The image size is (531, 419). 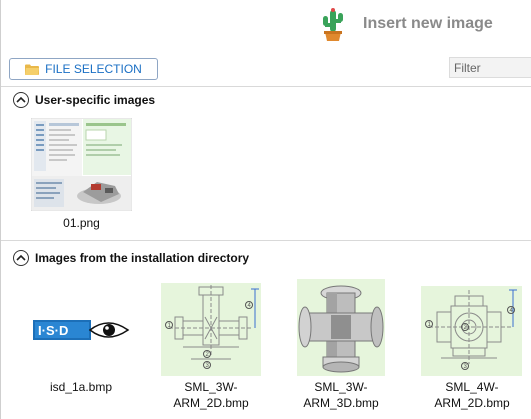 What do you see at coordinates (81, 223) in the screenshot?
I see `image-caption: 01.png` at bounding box center [81, 223].